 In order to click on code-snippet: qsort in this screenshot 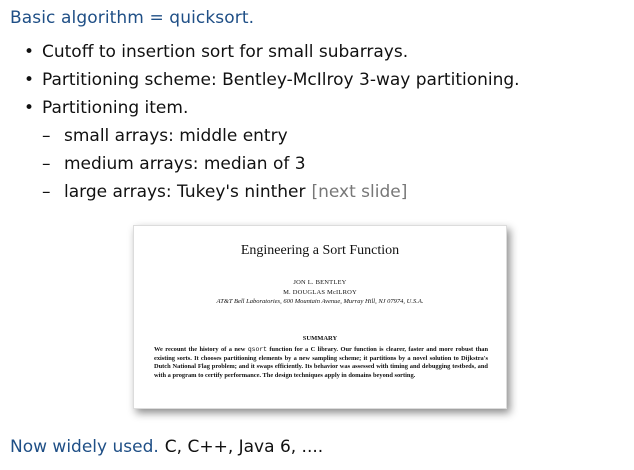, I will do `click(257, 349)`.